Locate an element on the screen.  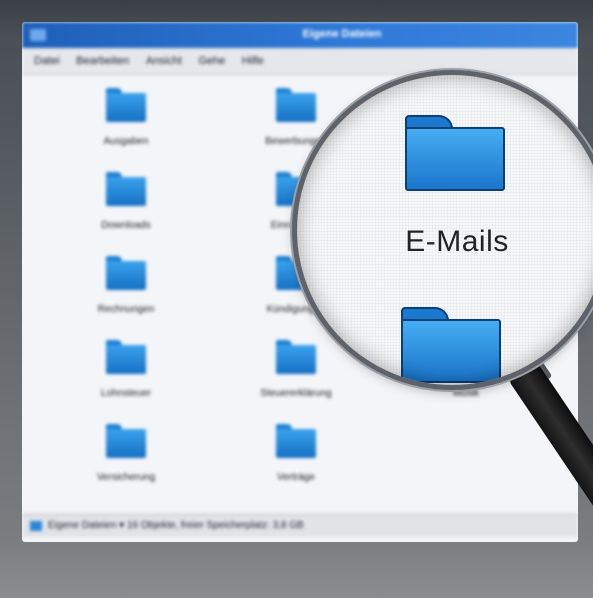
folder-item: Verträge is located at coordinates (292, 454).